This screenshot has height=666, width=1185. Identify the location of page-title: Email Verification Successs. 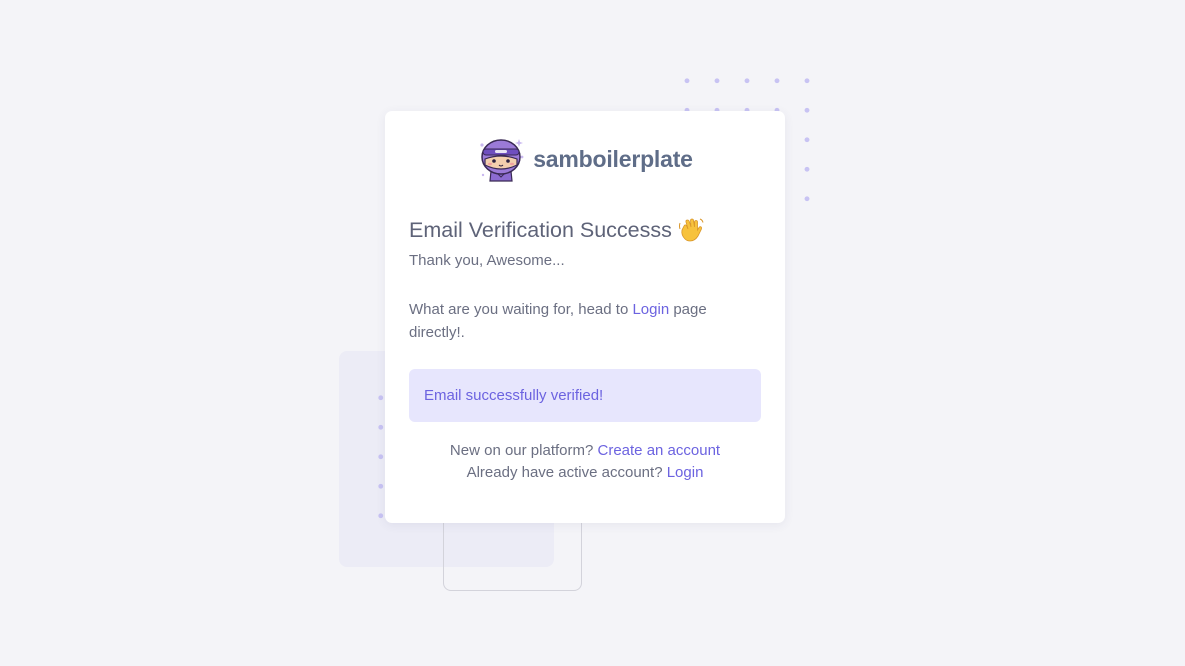
(585, 230).